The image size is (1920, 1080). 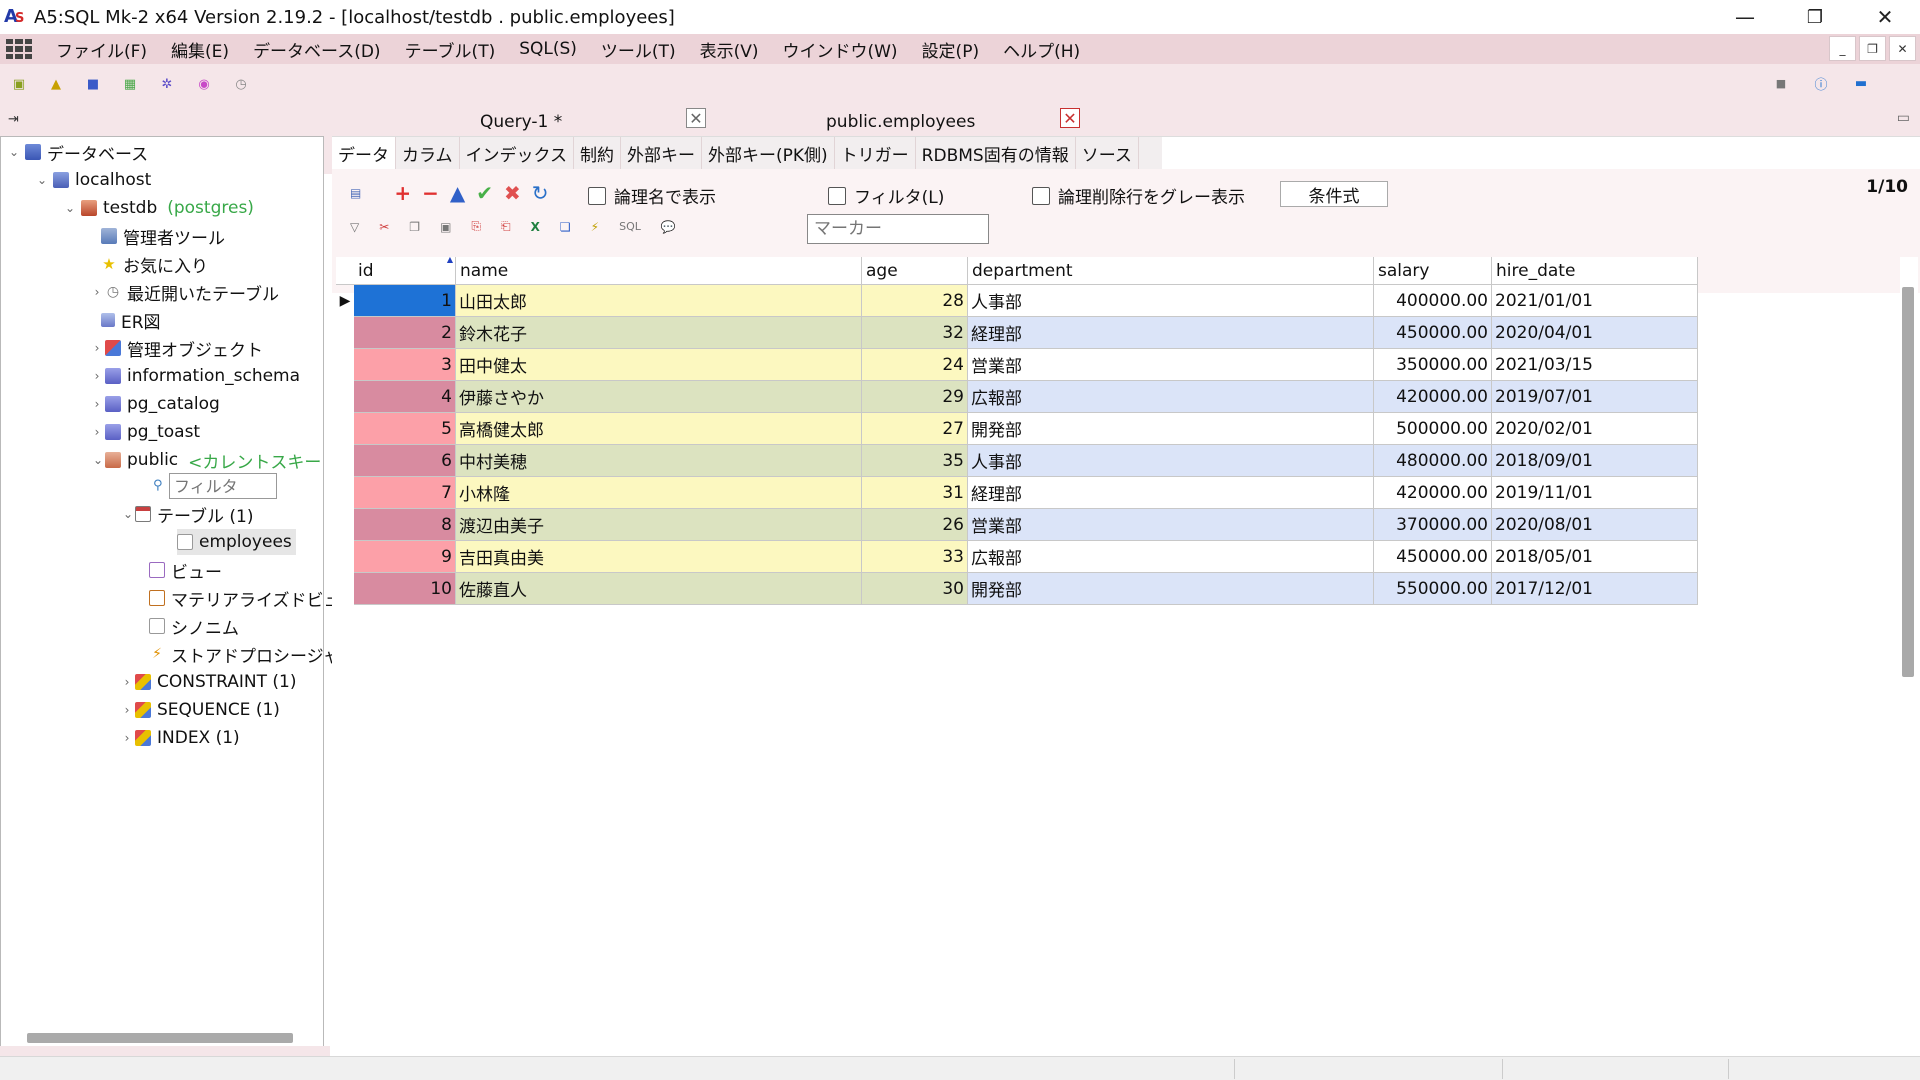 I want to click on comment-icon: 💬, so click(x=668, y=227).